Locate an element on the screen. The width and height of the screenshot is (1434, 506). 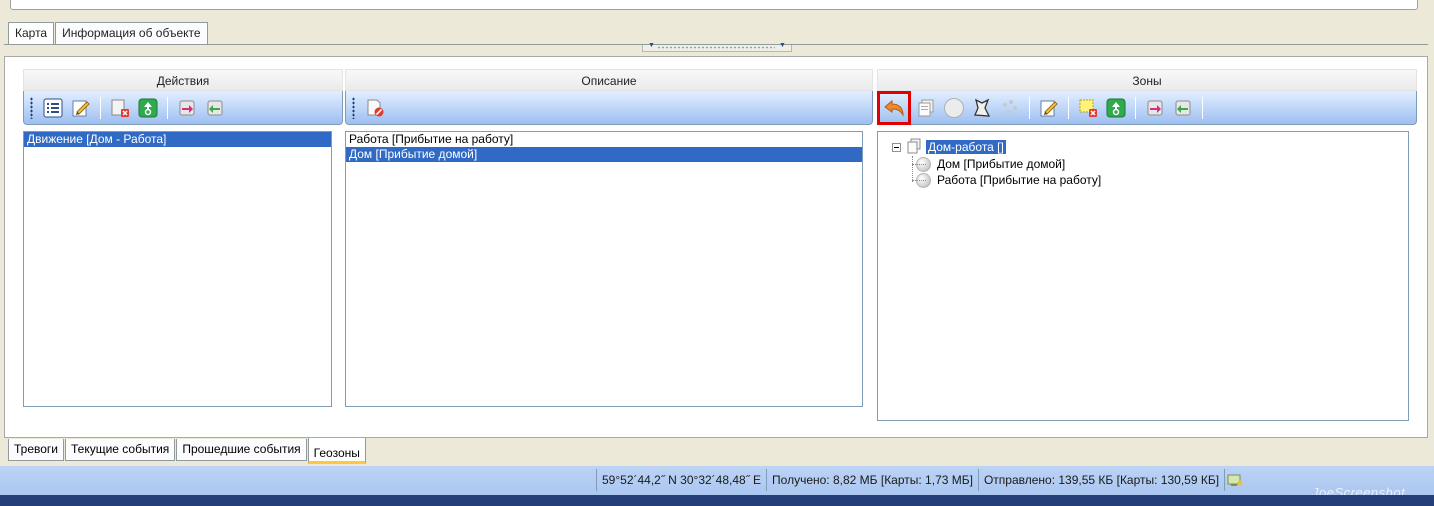
undo-icon is located at coordinates (894, 107).